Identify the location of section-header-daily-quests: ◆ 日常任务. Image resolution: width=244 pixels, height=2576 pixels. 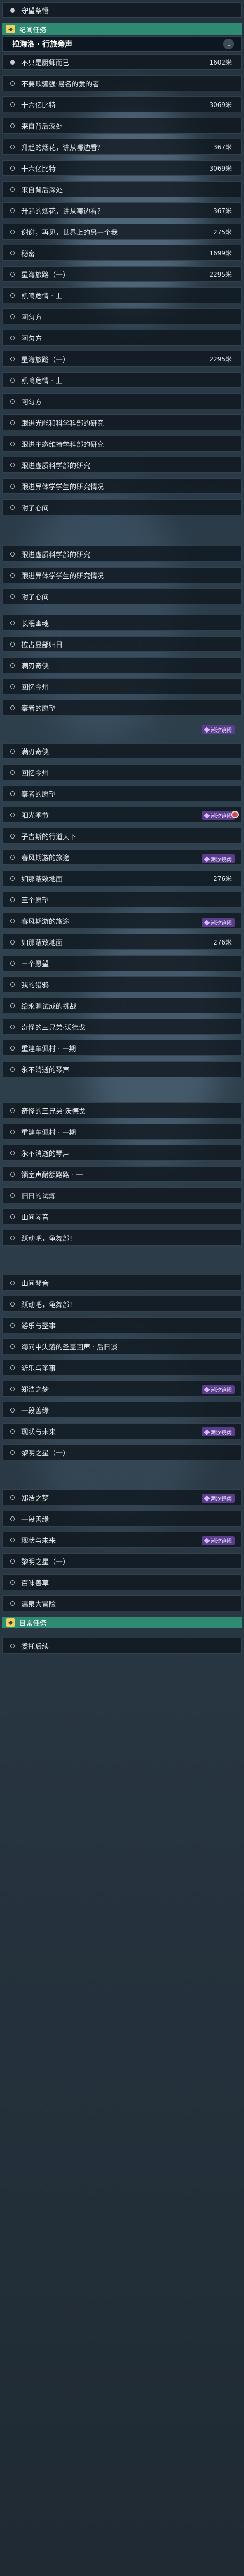
(122, 1622).